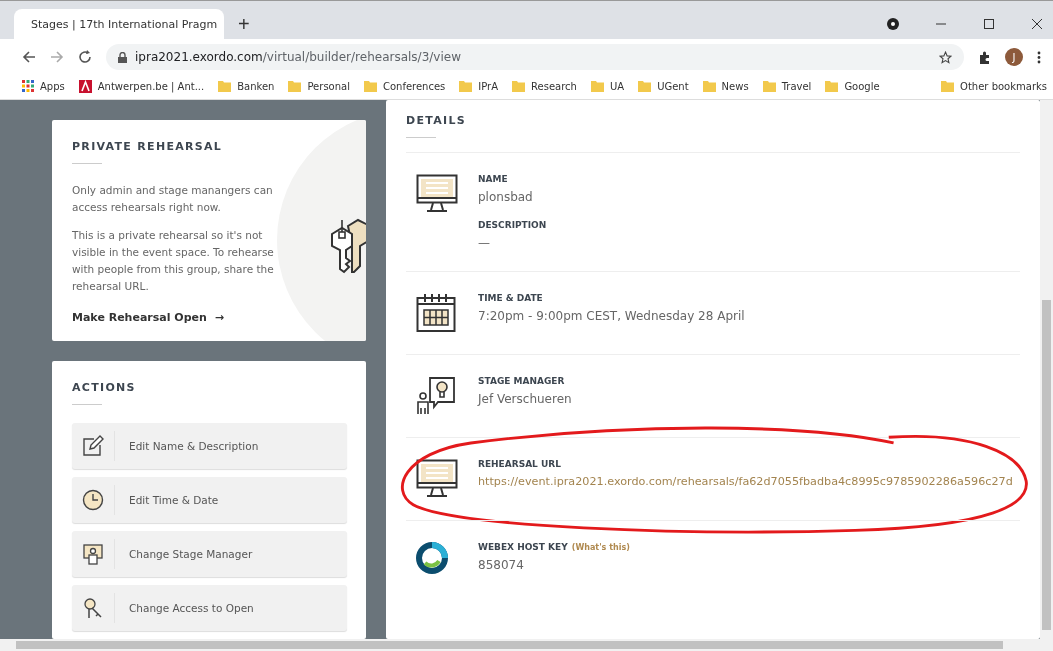 Image resolution: width=1053 pixels, height=651 pixels. What do you see at coordinates (436, 120) in the screenshot?
I see `card-title: DETAILS` at bounding box center [436, 120].